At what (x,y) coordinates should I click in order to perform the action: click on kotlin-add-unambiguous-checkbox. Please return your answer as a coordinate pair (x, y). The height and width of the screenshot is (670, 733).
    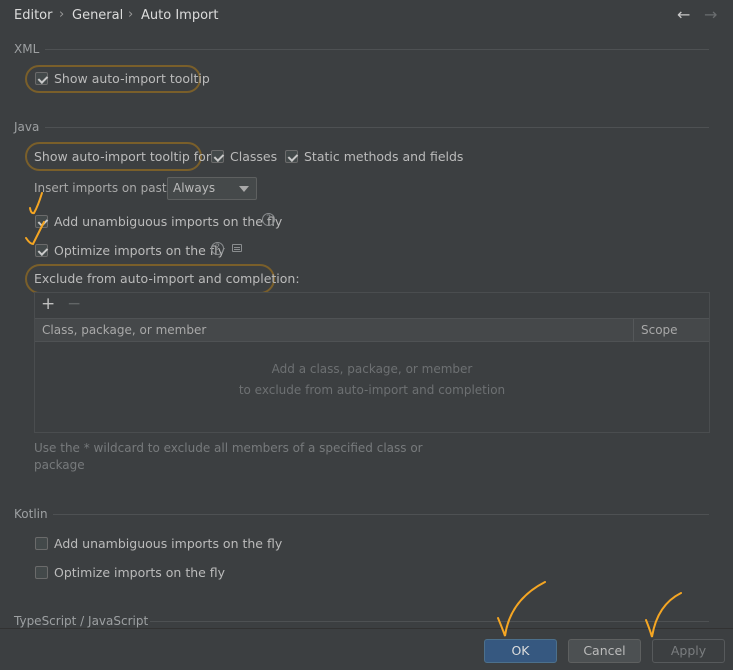
    Looking at the image, I should click on (41, 543).